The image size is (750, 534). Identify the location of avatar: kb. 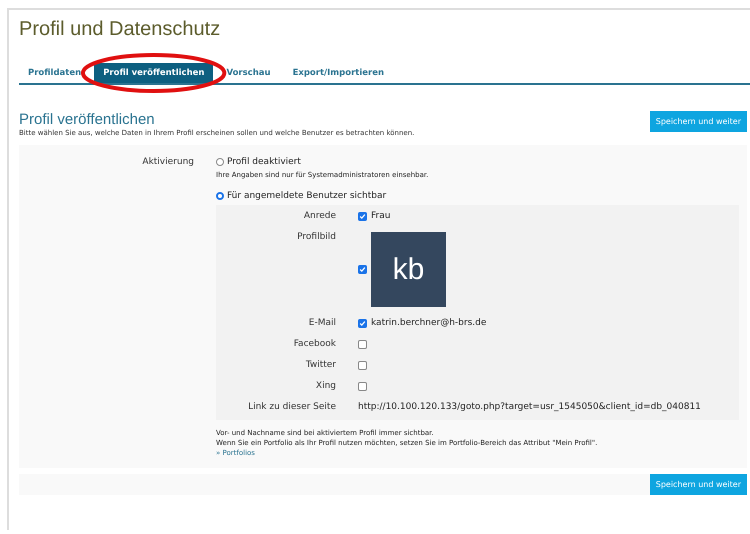
(408, 269).